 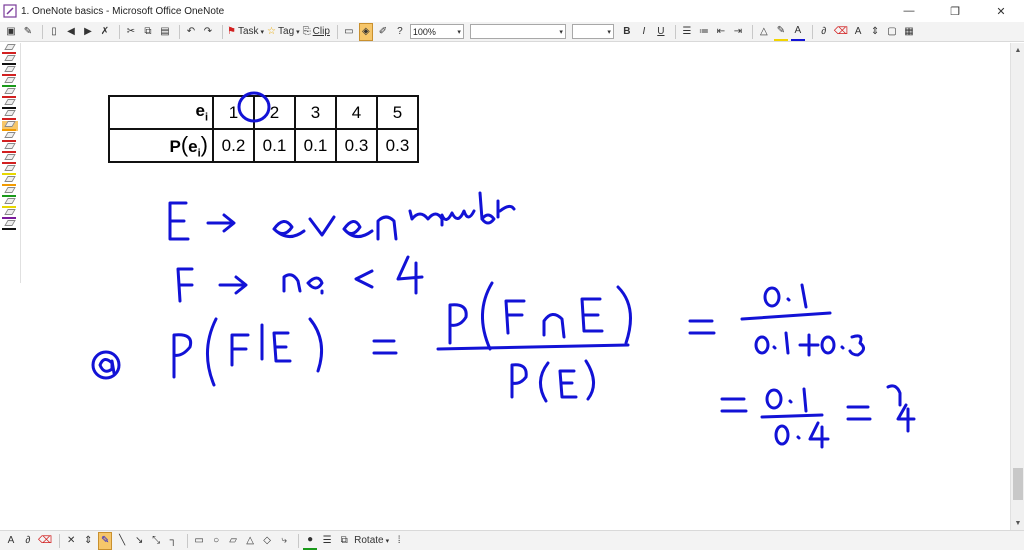 I want to click on zoom-select: 100% ▾, so click(x=436, y=31).